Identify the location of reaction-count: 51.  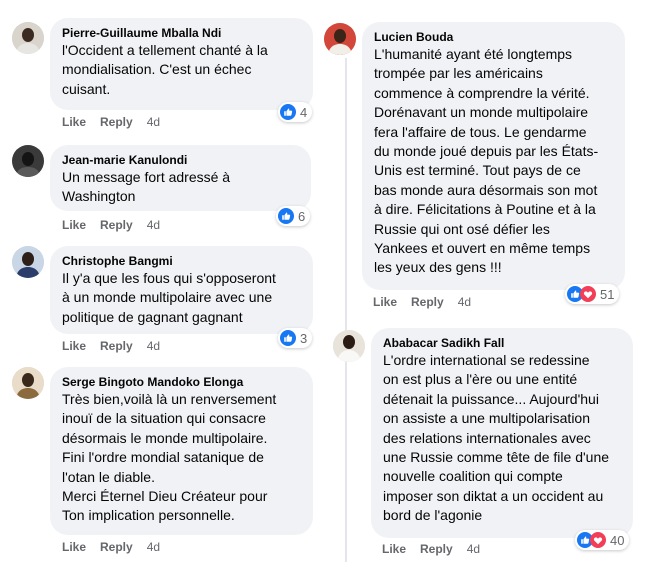
(607, 294).